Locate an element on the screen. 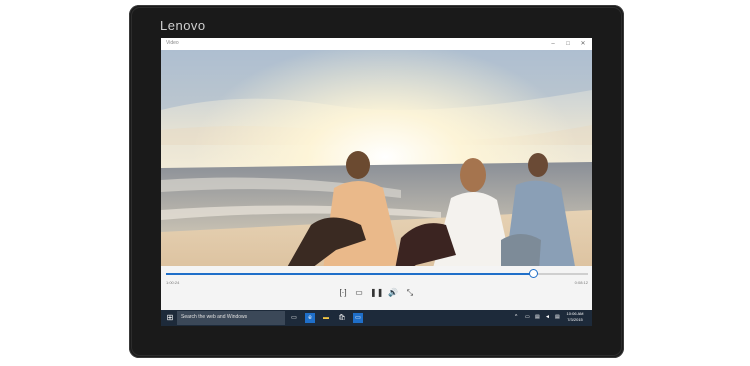 The image size is (750, 366). chevron-up-icon: ^ is located at coordinates (516, 317).